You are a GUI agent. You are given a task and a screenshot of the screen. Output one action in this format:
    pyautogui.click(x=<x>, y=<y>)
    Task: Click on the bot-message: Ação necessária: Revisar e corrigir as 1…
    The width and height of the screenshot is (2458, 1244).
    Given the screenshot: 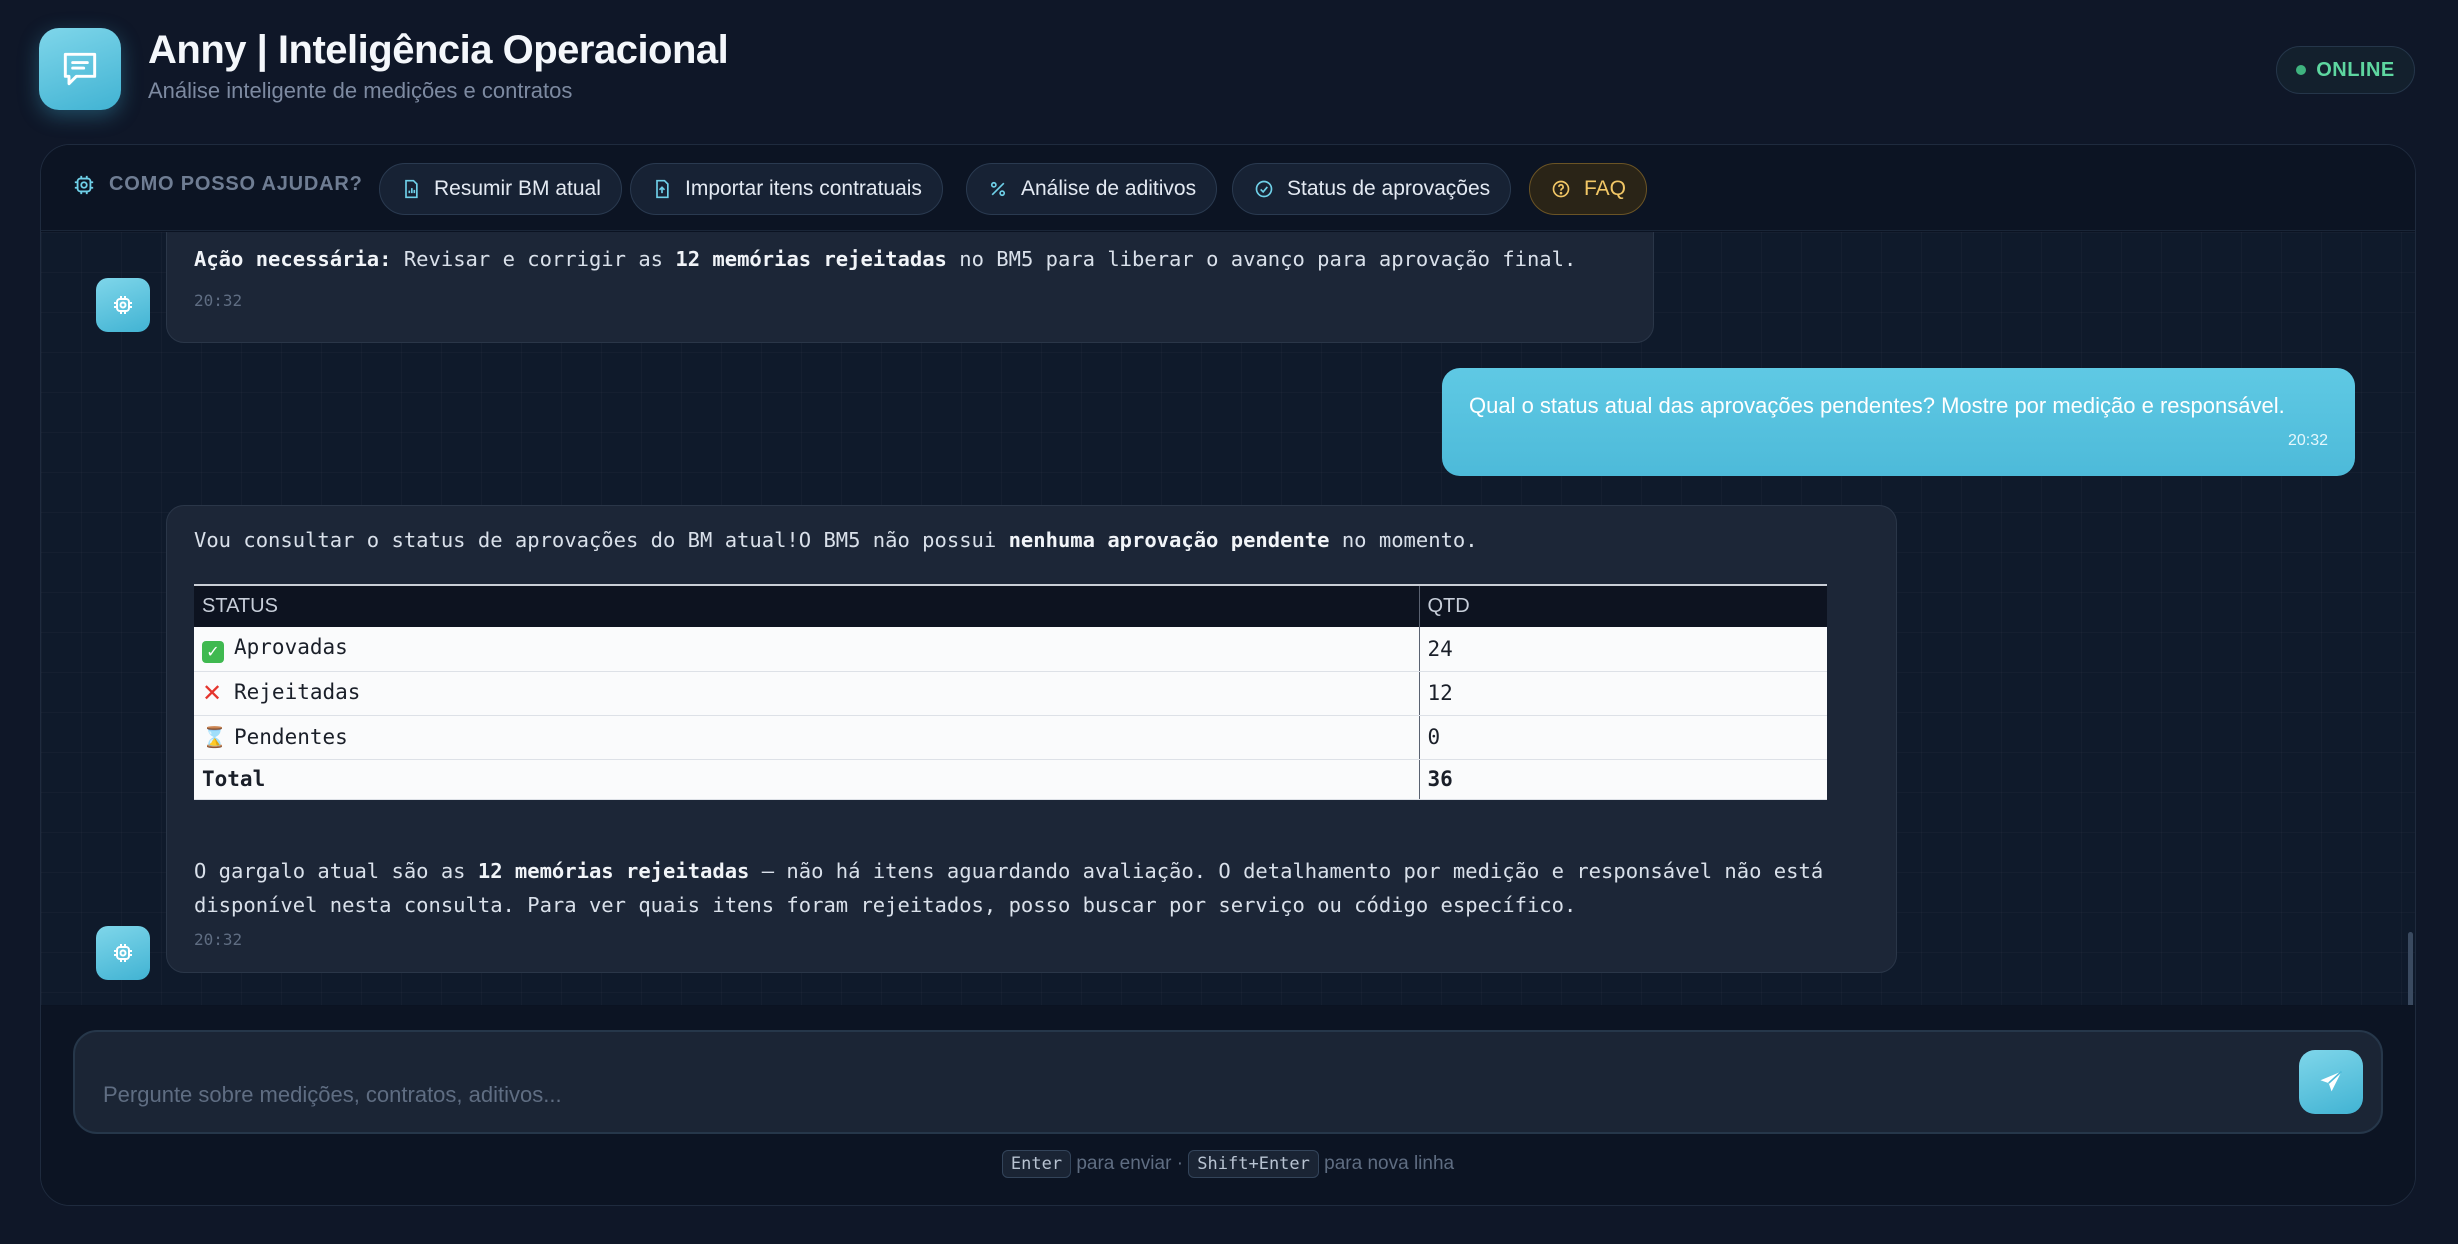 What is the action you would take?
    pyautogui.click(x=910, y=287)
    